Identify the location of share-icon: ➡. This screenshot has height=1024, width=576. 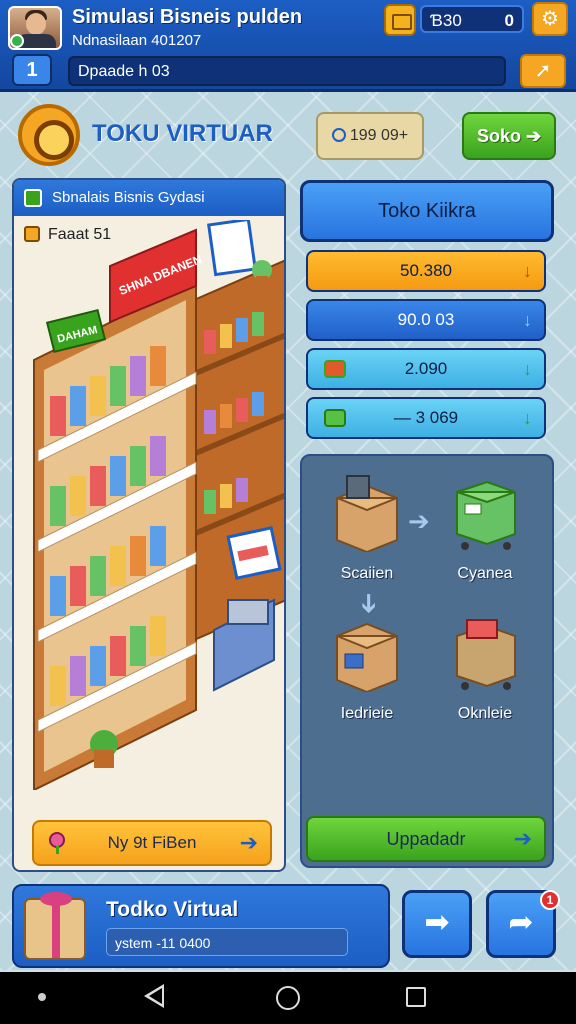
(437, 922).